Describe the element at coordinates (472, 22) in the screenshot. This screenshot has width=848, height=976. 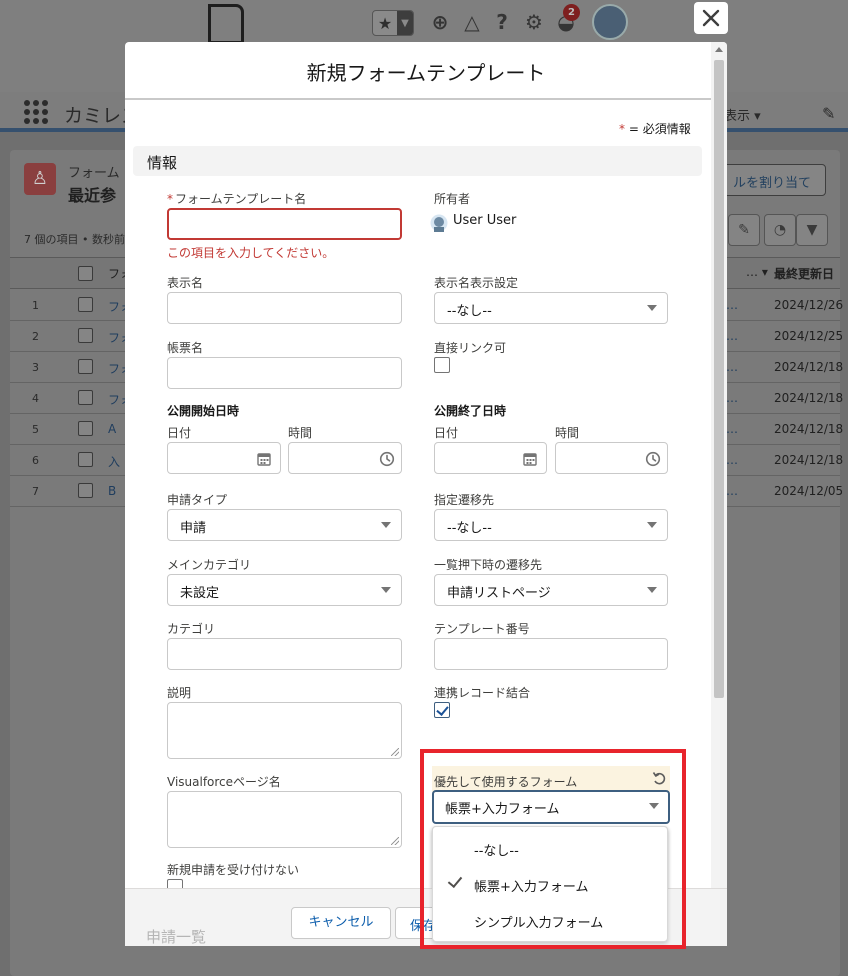
I see `trailhead-icon: △` at that location.